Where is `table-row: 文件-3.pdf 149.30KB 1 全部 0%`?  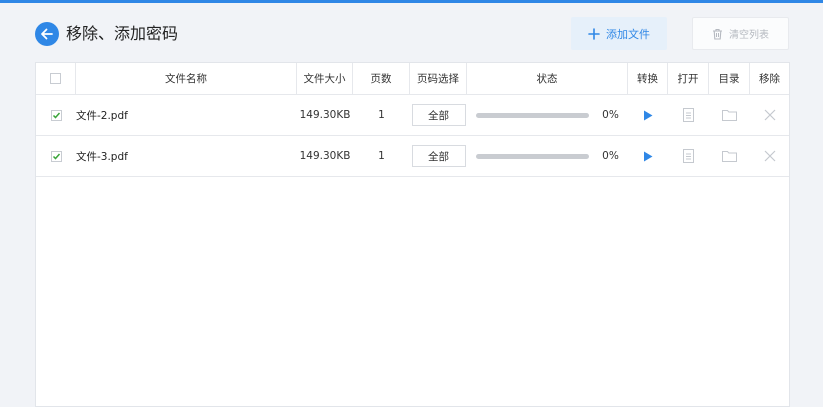 table-row: 文件-3.pdf 149.30KB 1 全部 0% is located at coordinates (412, 156).